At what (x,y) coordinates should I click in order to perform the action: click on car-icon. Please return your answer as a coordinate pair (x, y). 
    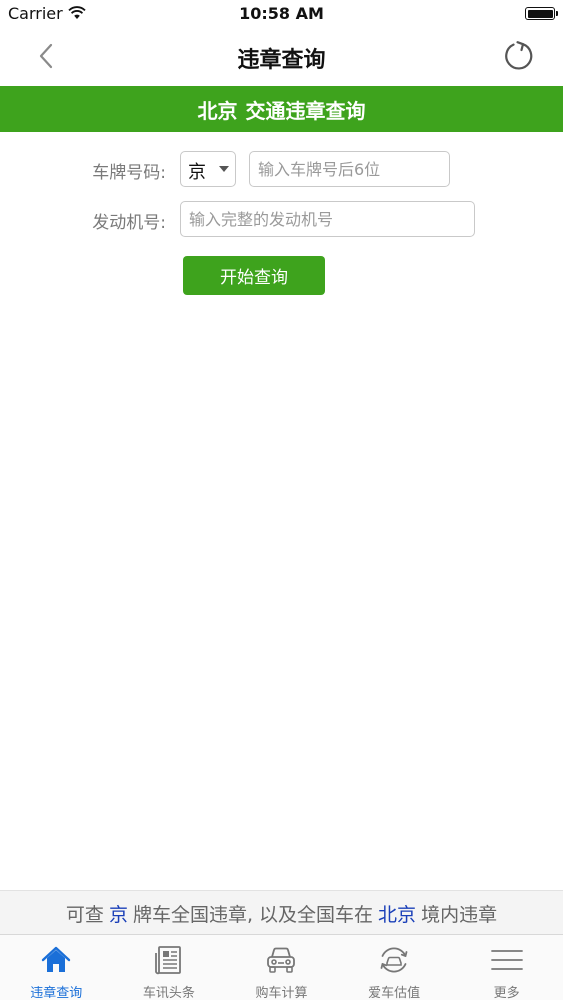
    Looking at the image, I should click on (281, 960).